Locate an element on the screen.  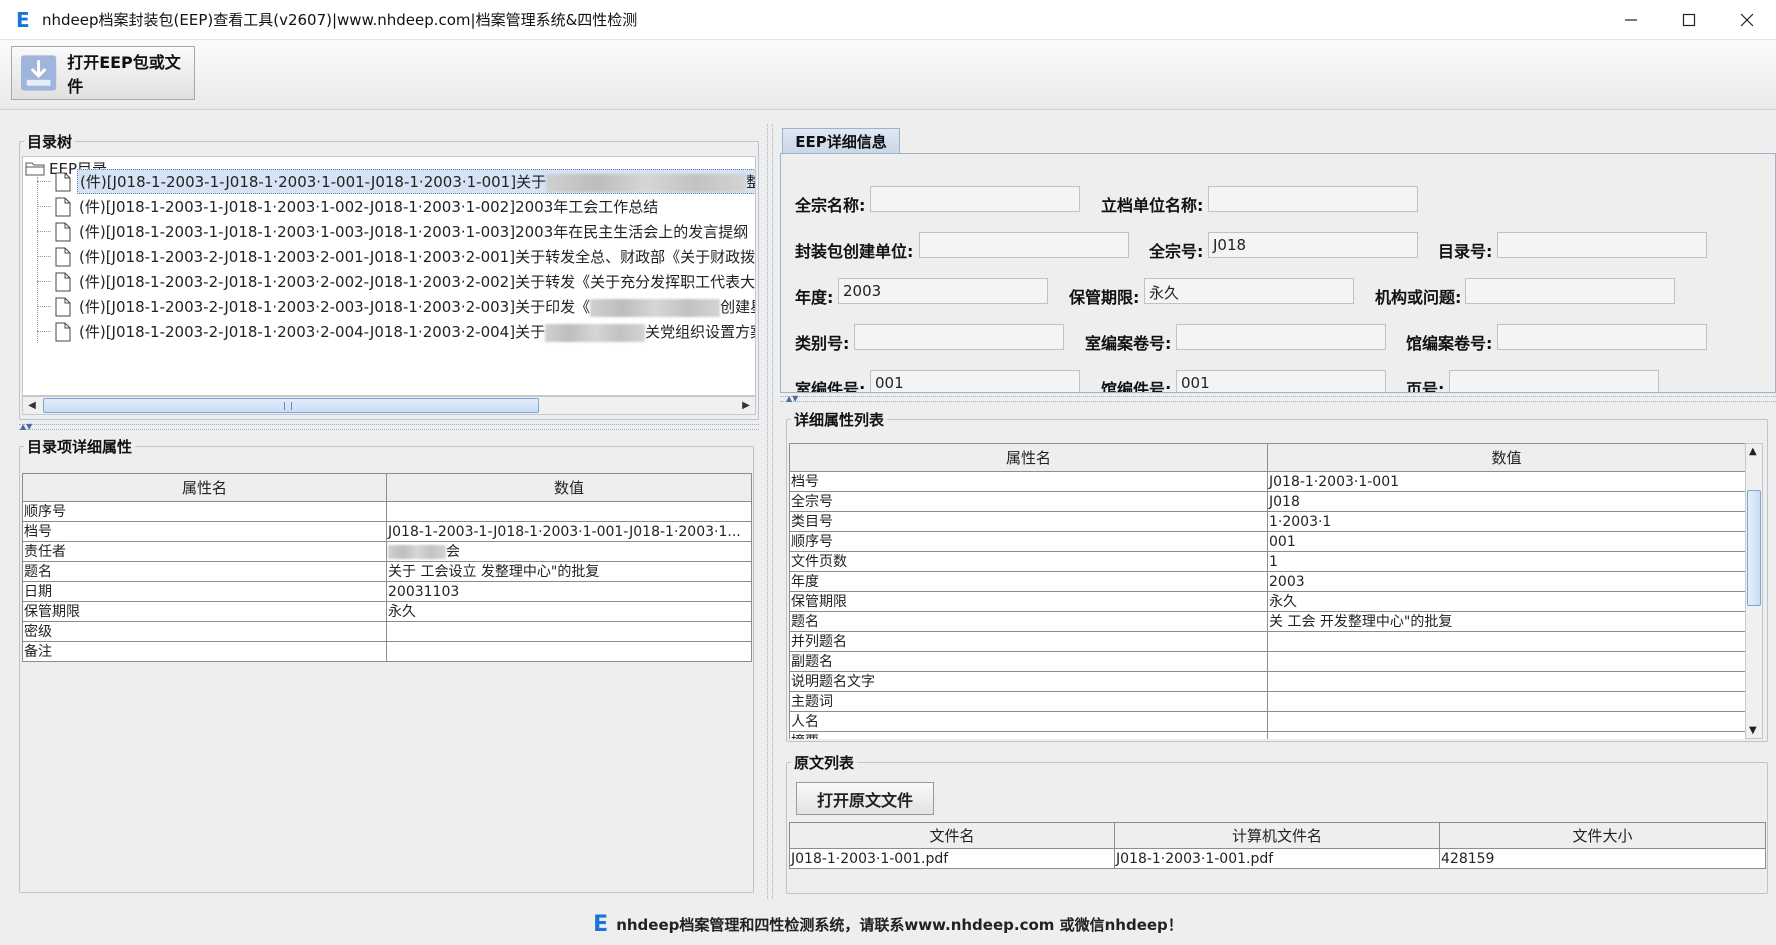
scroll-left-icon: ◀ is located at coordinates (32, 405).